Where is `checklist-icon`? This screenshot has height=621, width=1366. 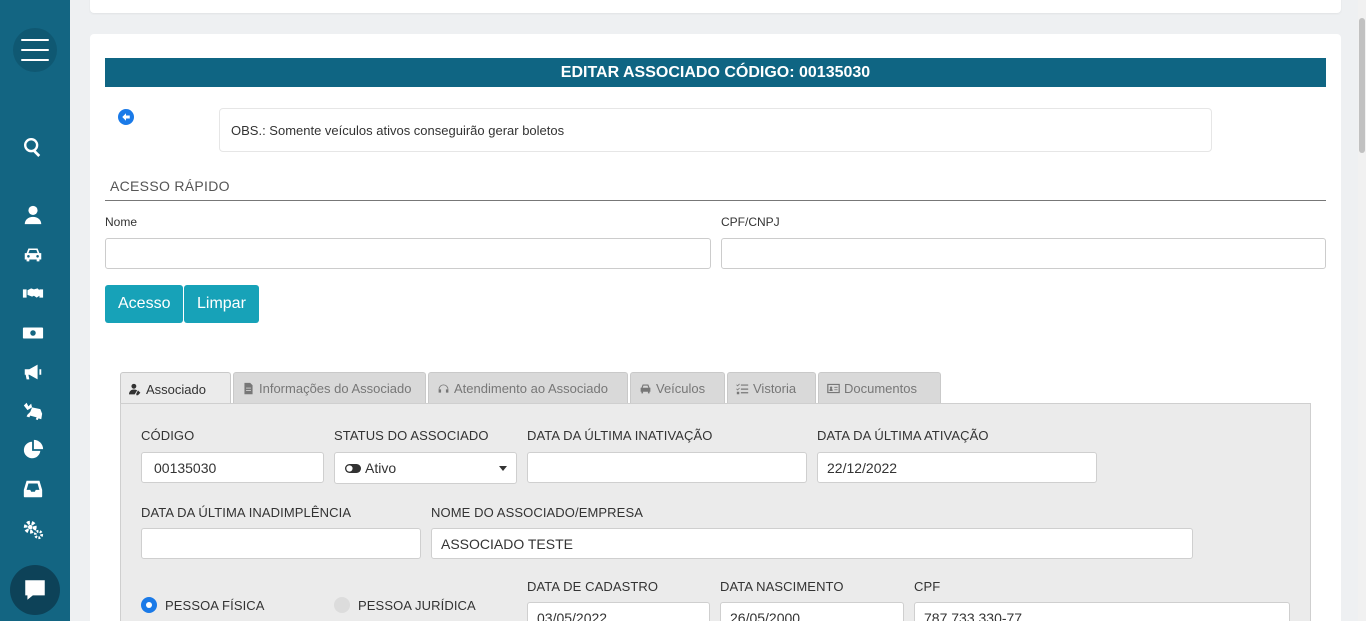 checklist-icon is located at coordinates (742, 389).